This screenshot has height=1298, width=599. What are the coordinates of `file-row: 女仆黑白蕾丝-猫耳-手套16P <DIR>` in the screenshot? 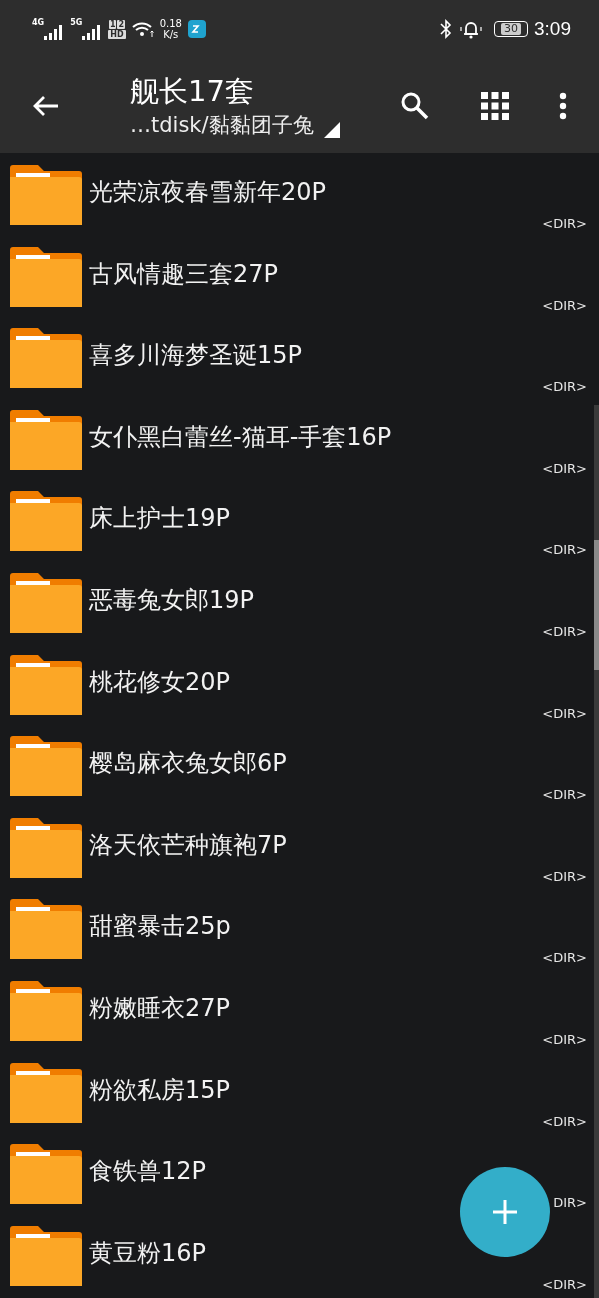 It's located at (297, 438).